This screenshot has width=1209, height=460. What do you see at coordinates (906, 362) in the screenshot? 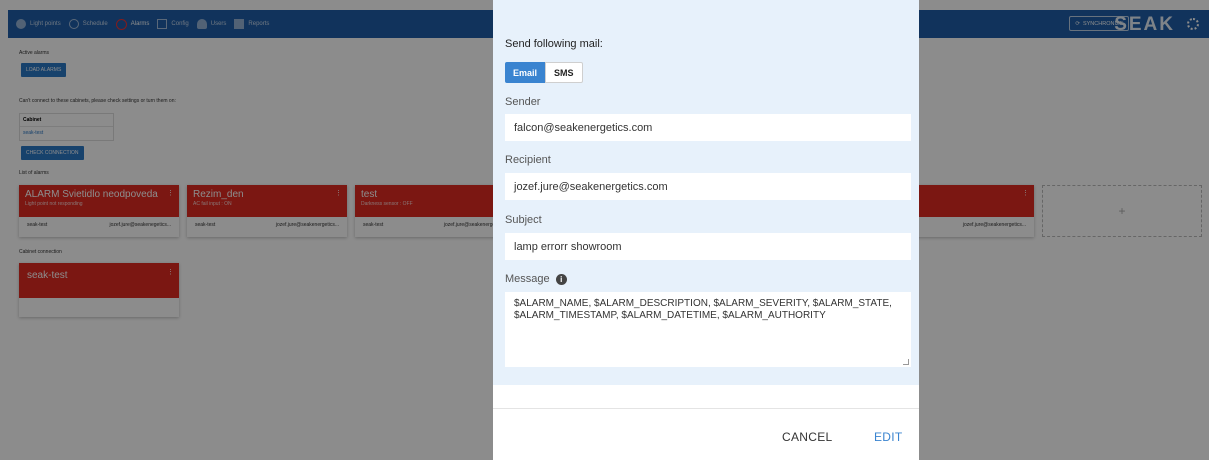
I see `resize-handle-icon` at bounding box center [906, 362].